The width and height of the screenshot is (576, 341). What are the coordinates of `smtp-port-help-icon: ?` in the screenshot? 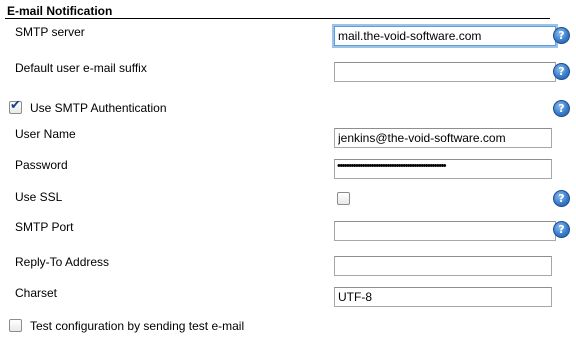 It's located at (561, 229).